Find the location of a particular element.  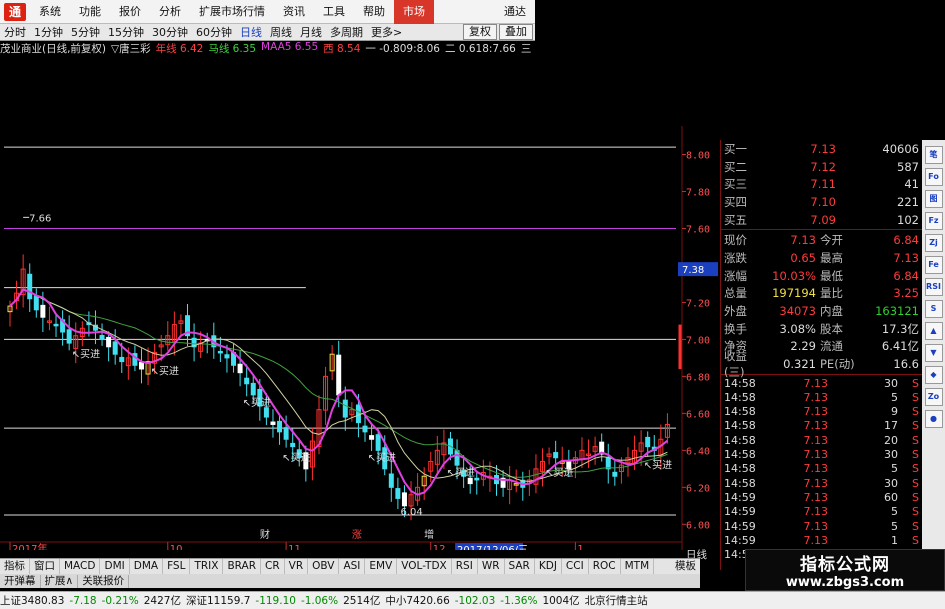

side-tool-icon: ▲ is located at coordinates (933, 331).